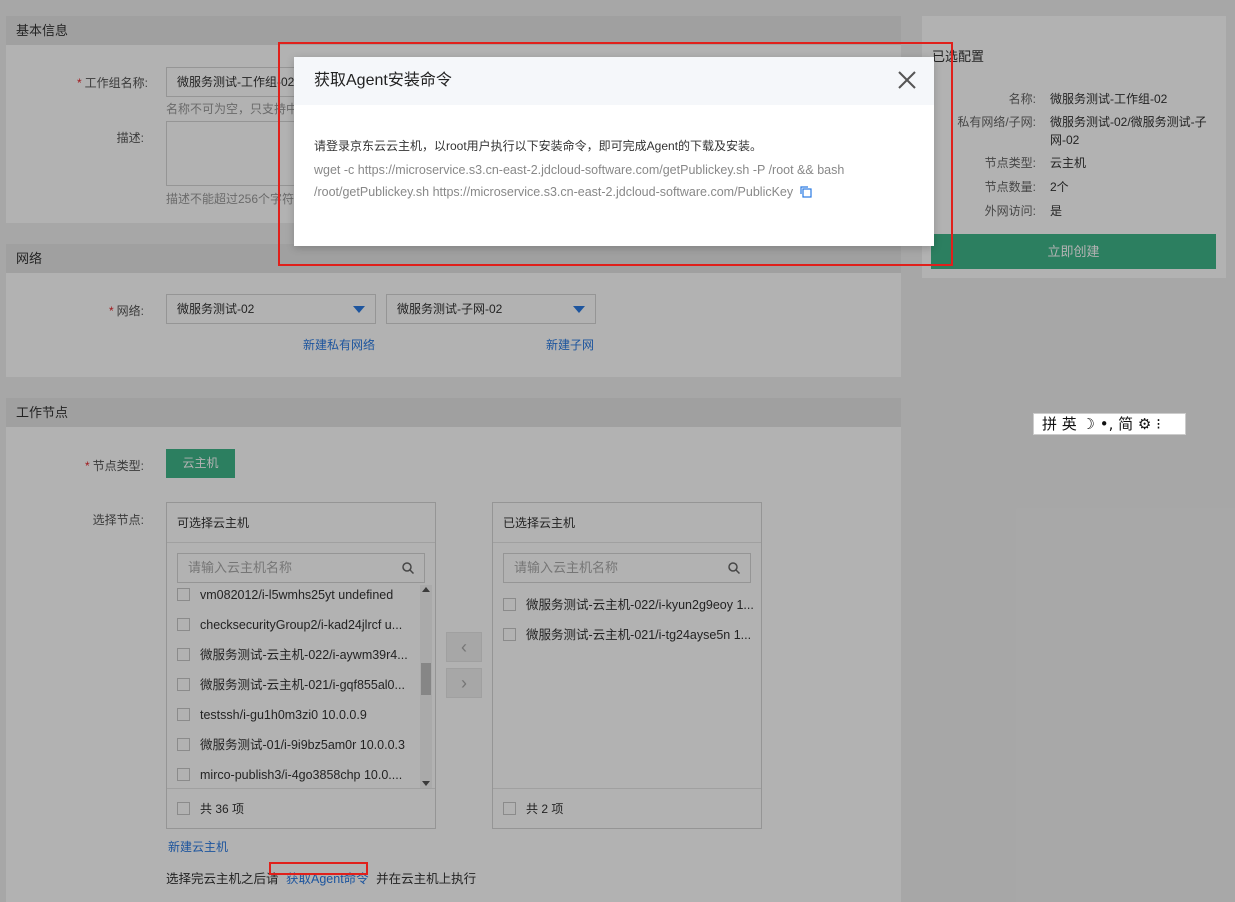  What do you see at coordinates (318, 868) in the screenshot?
I see `annotation-box-link` at bounding box center [318, 868].